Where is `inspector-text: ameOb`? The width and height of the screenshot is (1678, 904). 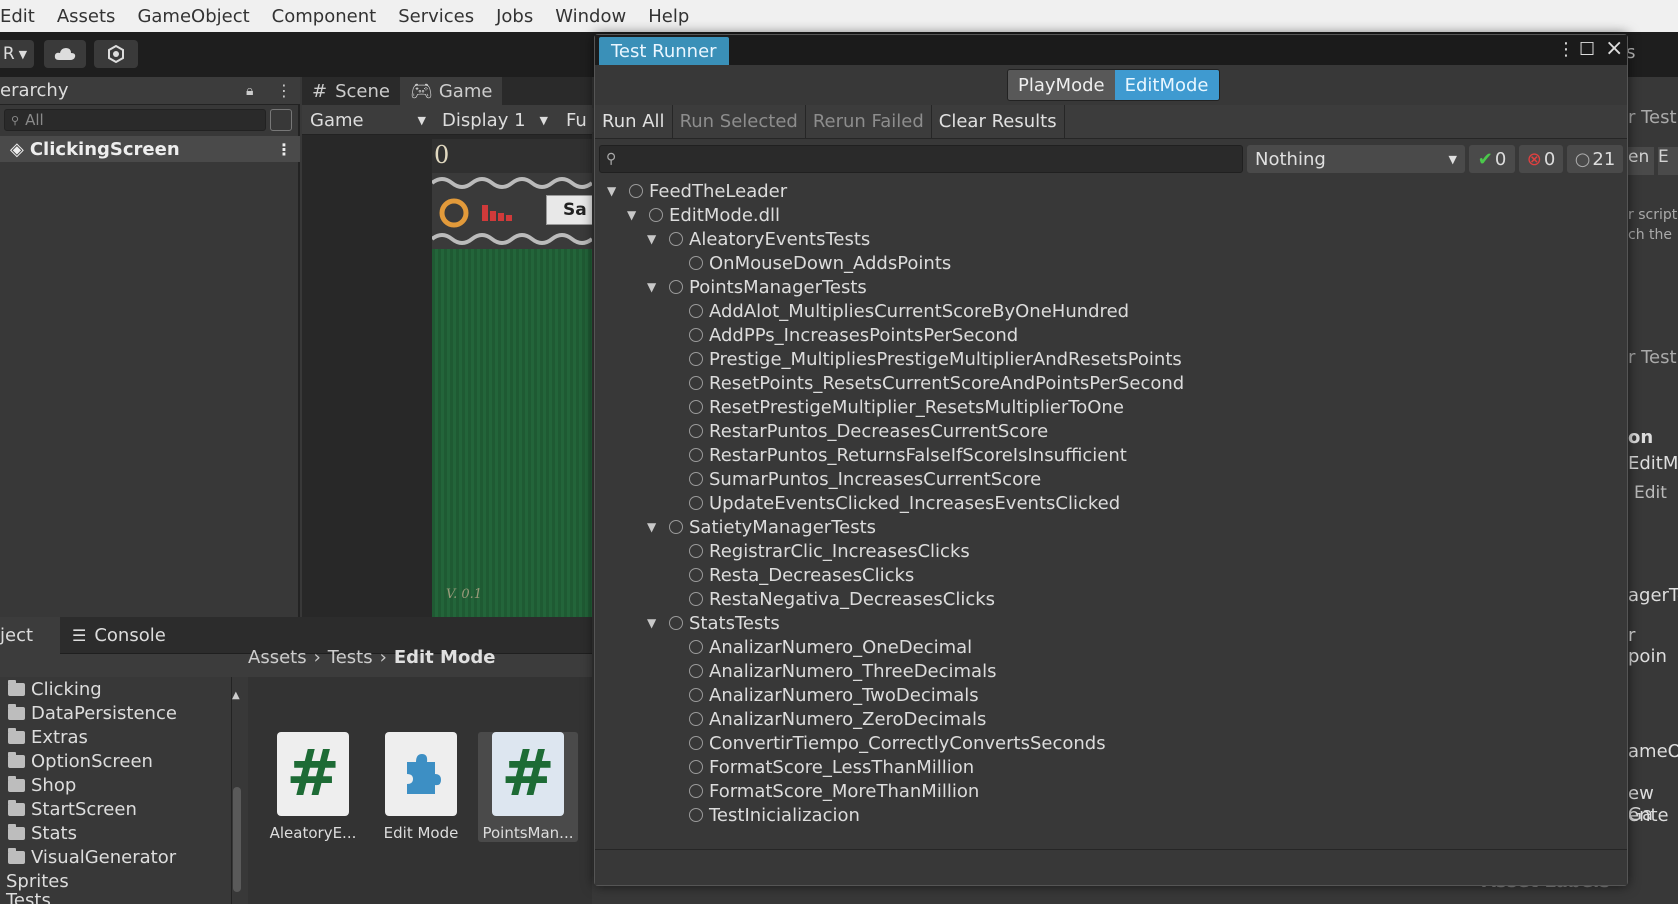
inspector-text: ameOb is located at coordinates (1653, 751).